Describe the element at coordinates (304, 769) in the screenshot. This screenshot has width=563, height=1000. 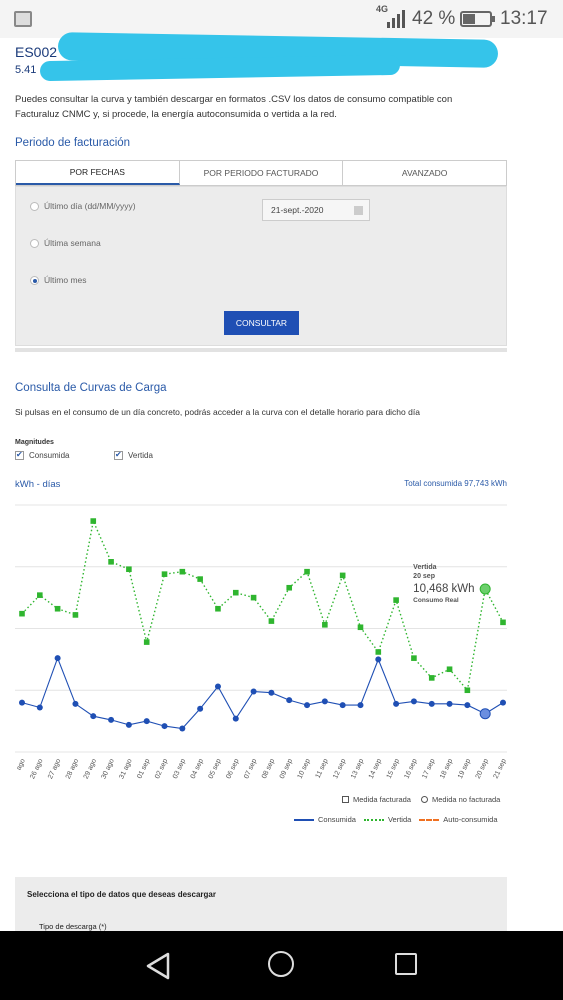
I see `x-tick-label: 10 sep` at that location.